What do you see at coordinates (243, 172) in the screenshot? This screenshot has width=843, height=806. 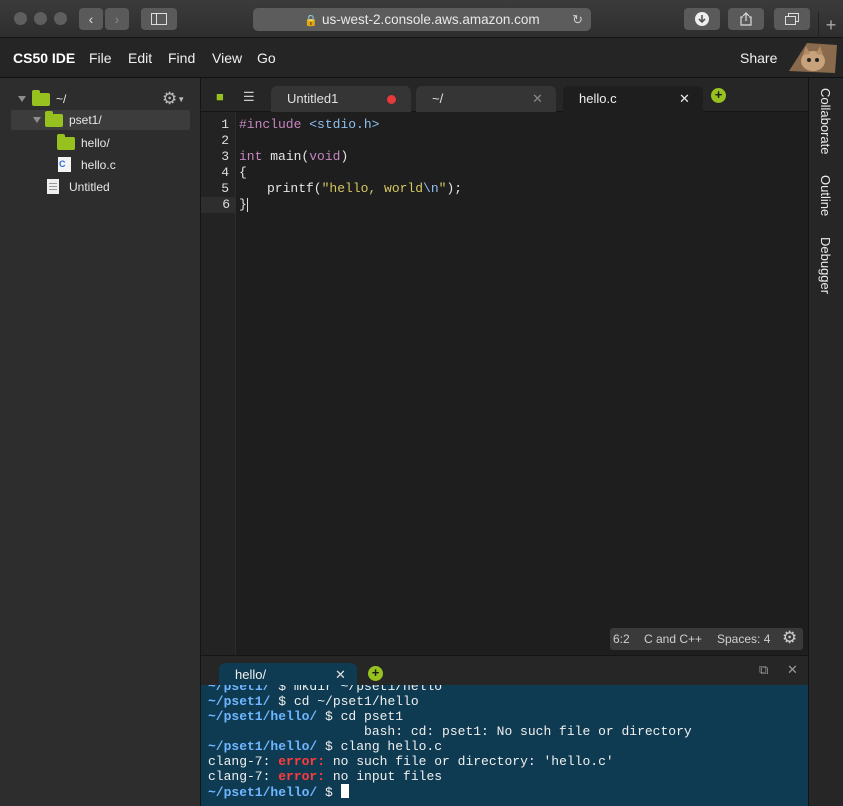 I see `code-line-4: {` at bounding box center [243, 172].